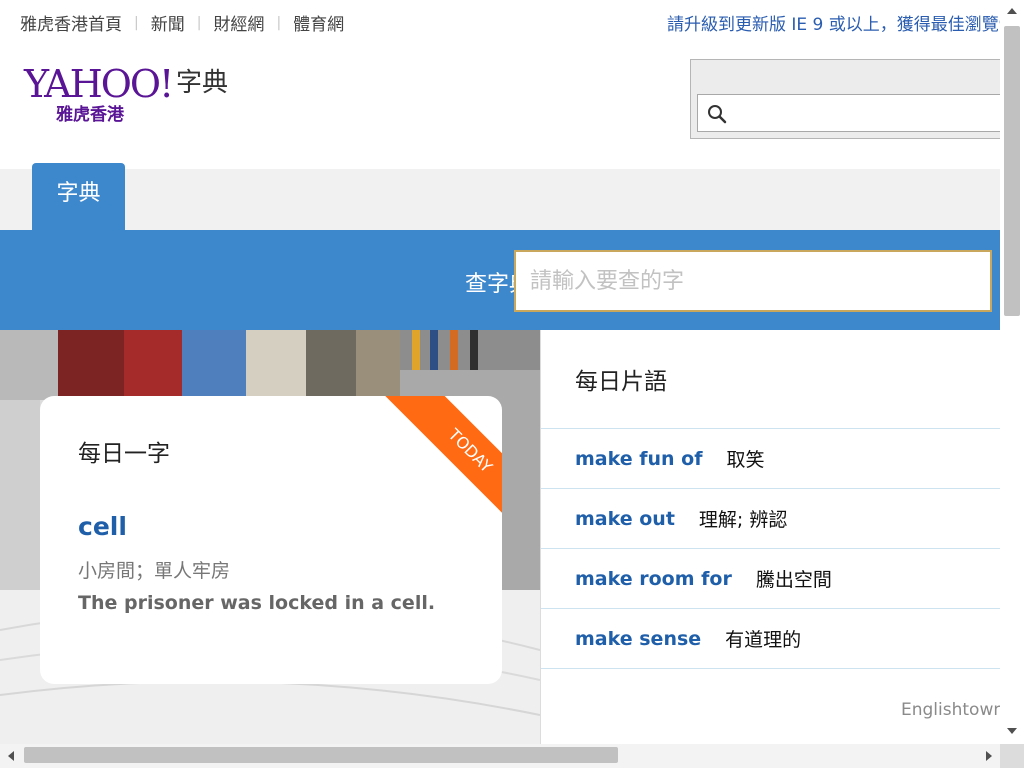 This screenshot has height=768, width=1024. What do you see at coordinates (124, 454) in the screenshot?
I see `word-of-the-day-heading: 每日一字` at bounding box center [124, 454].